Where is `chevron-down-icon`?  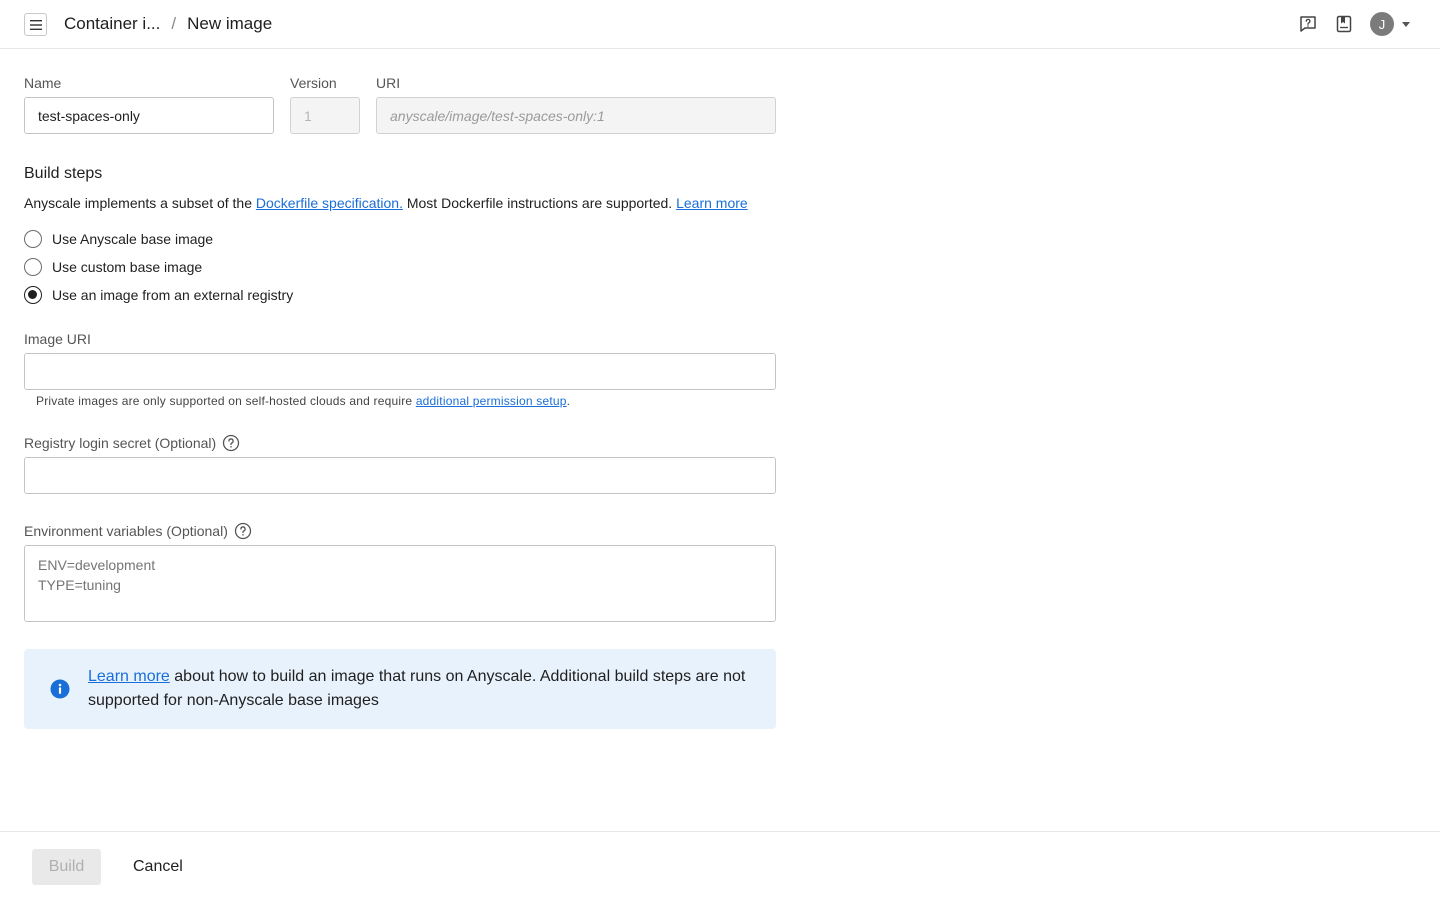
chevron-down-icon is located at coordinates (1406, 24).